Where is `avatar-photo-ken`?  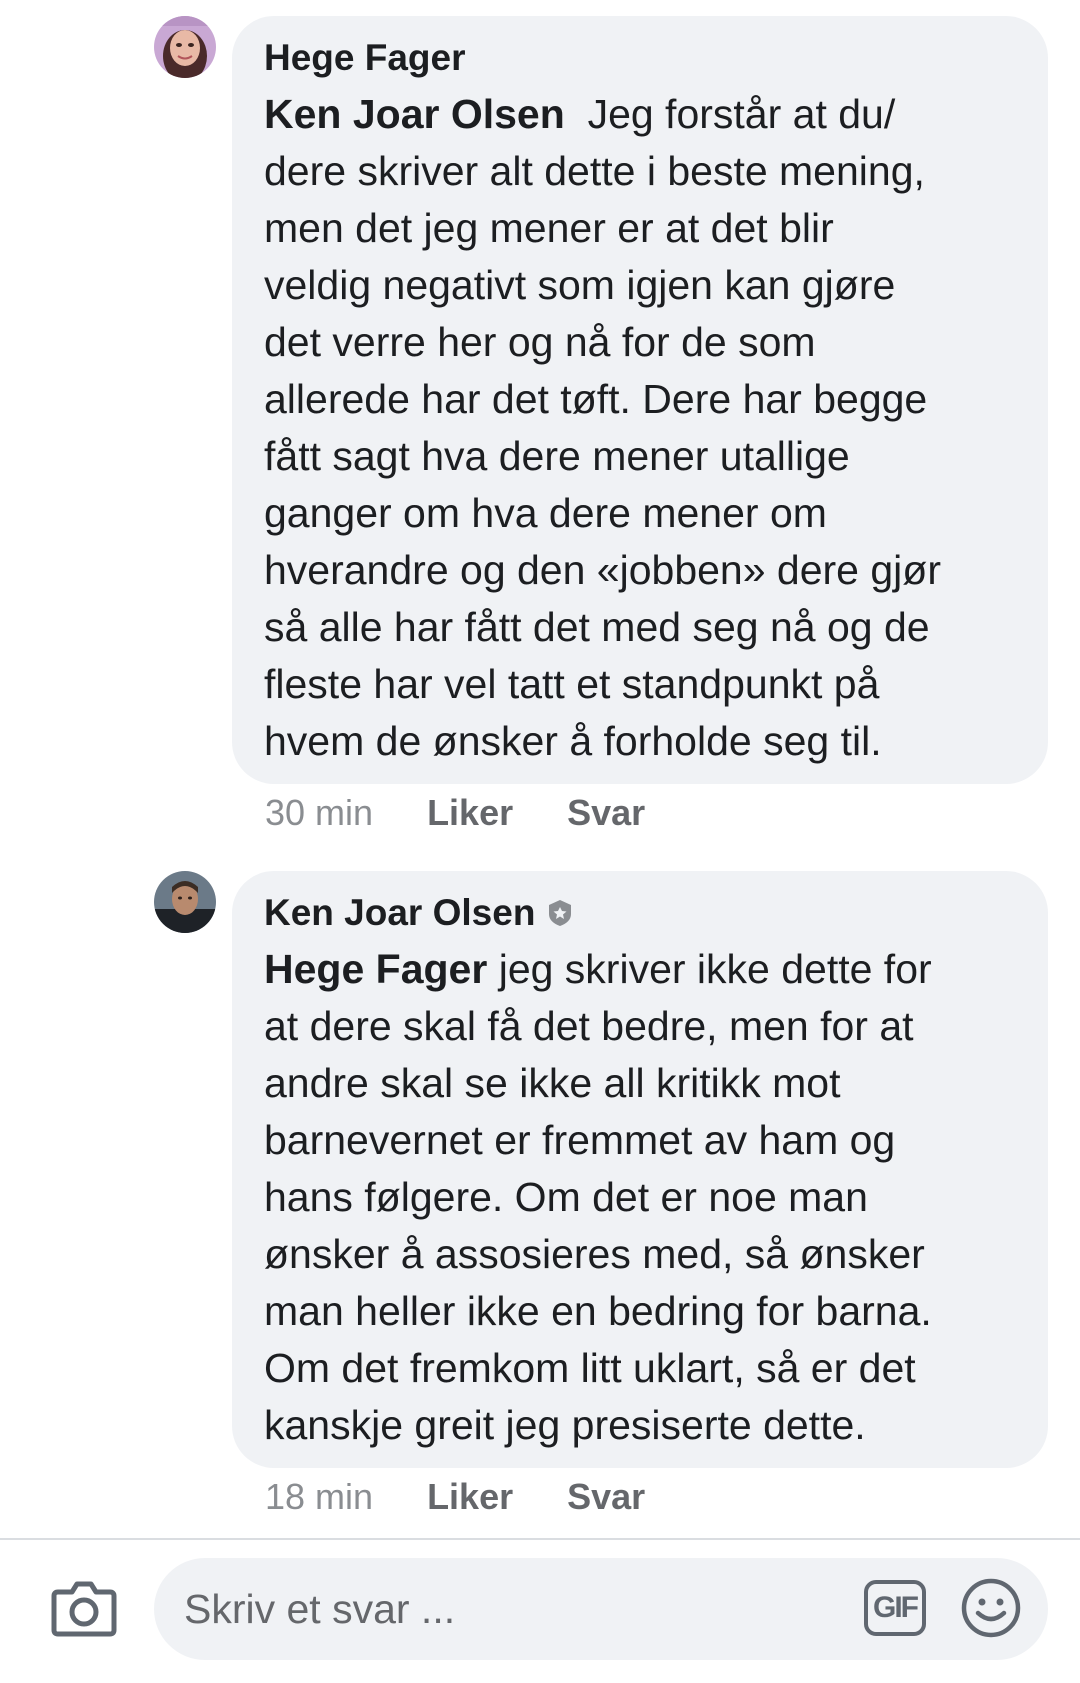
avatar-photo-ken is located at coordinates (185, 902).